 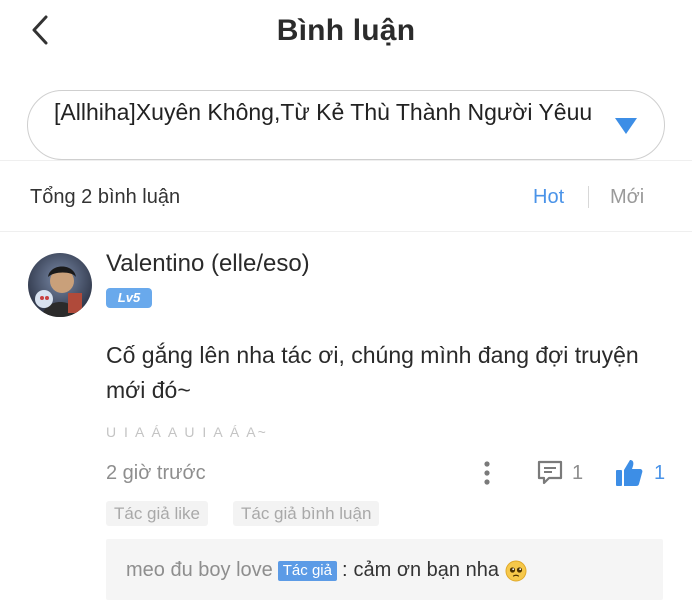 What do you see at coordinates (516, 570) in the screenshot?
I see `pleading-face-emoji-icon` at bounding box center [516, 570].